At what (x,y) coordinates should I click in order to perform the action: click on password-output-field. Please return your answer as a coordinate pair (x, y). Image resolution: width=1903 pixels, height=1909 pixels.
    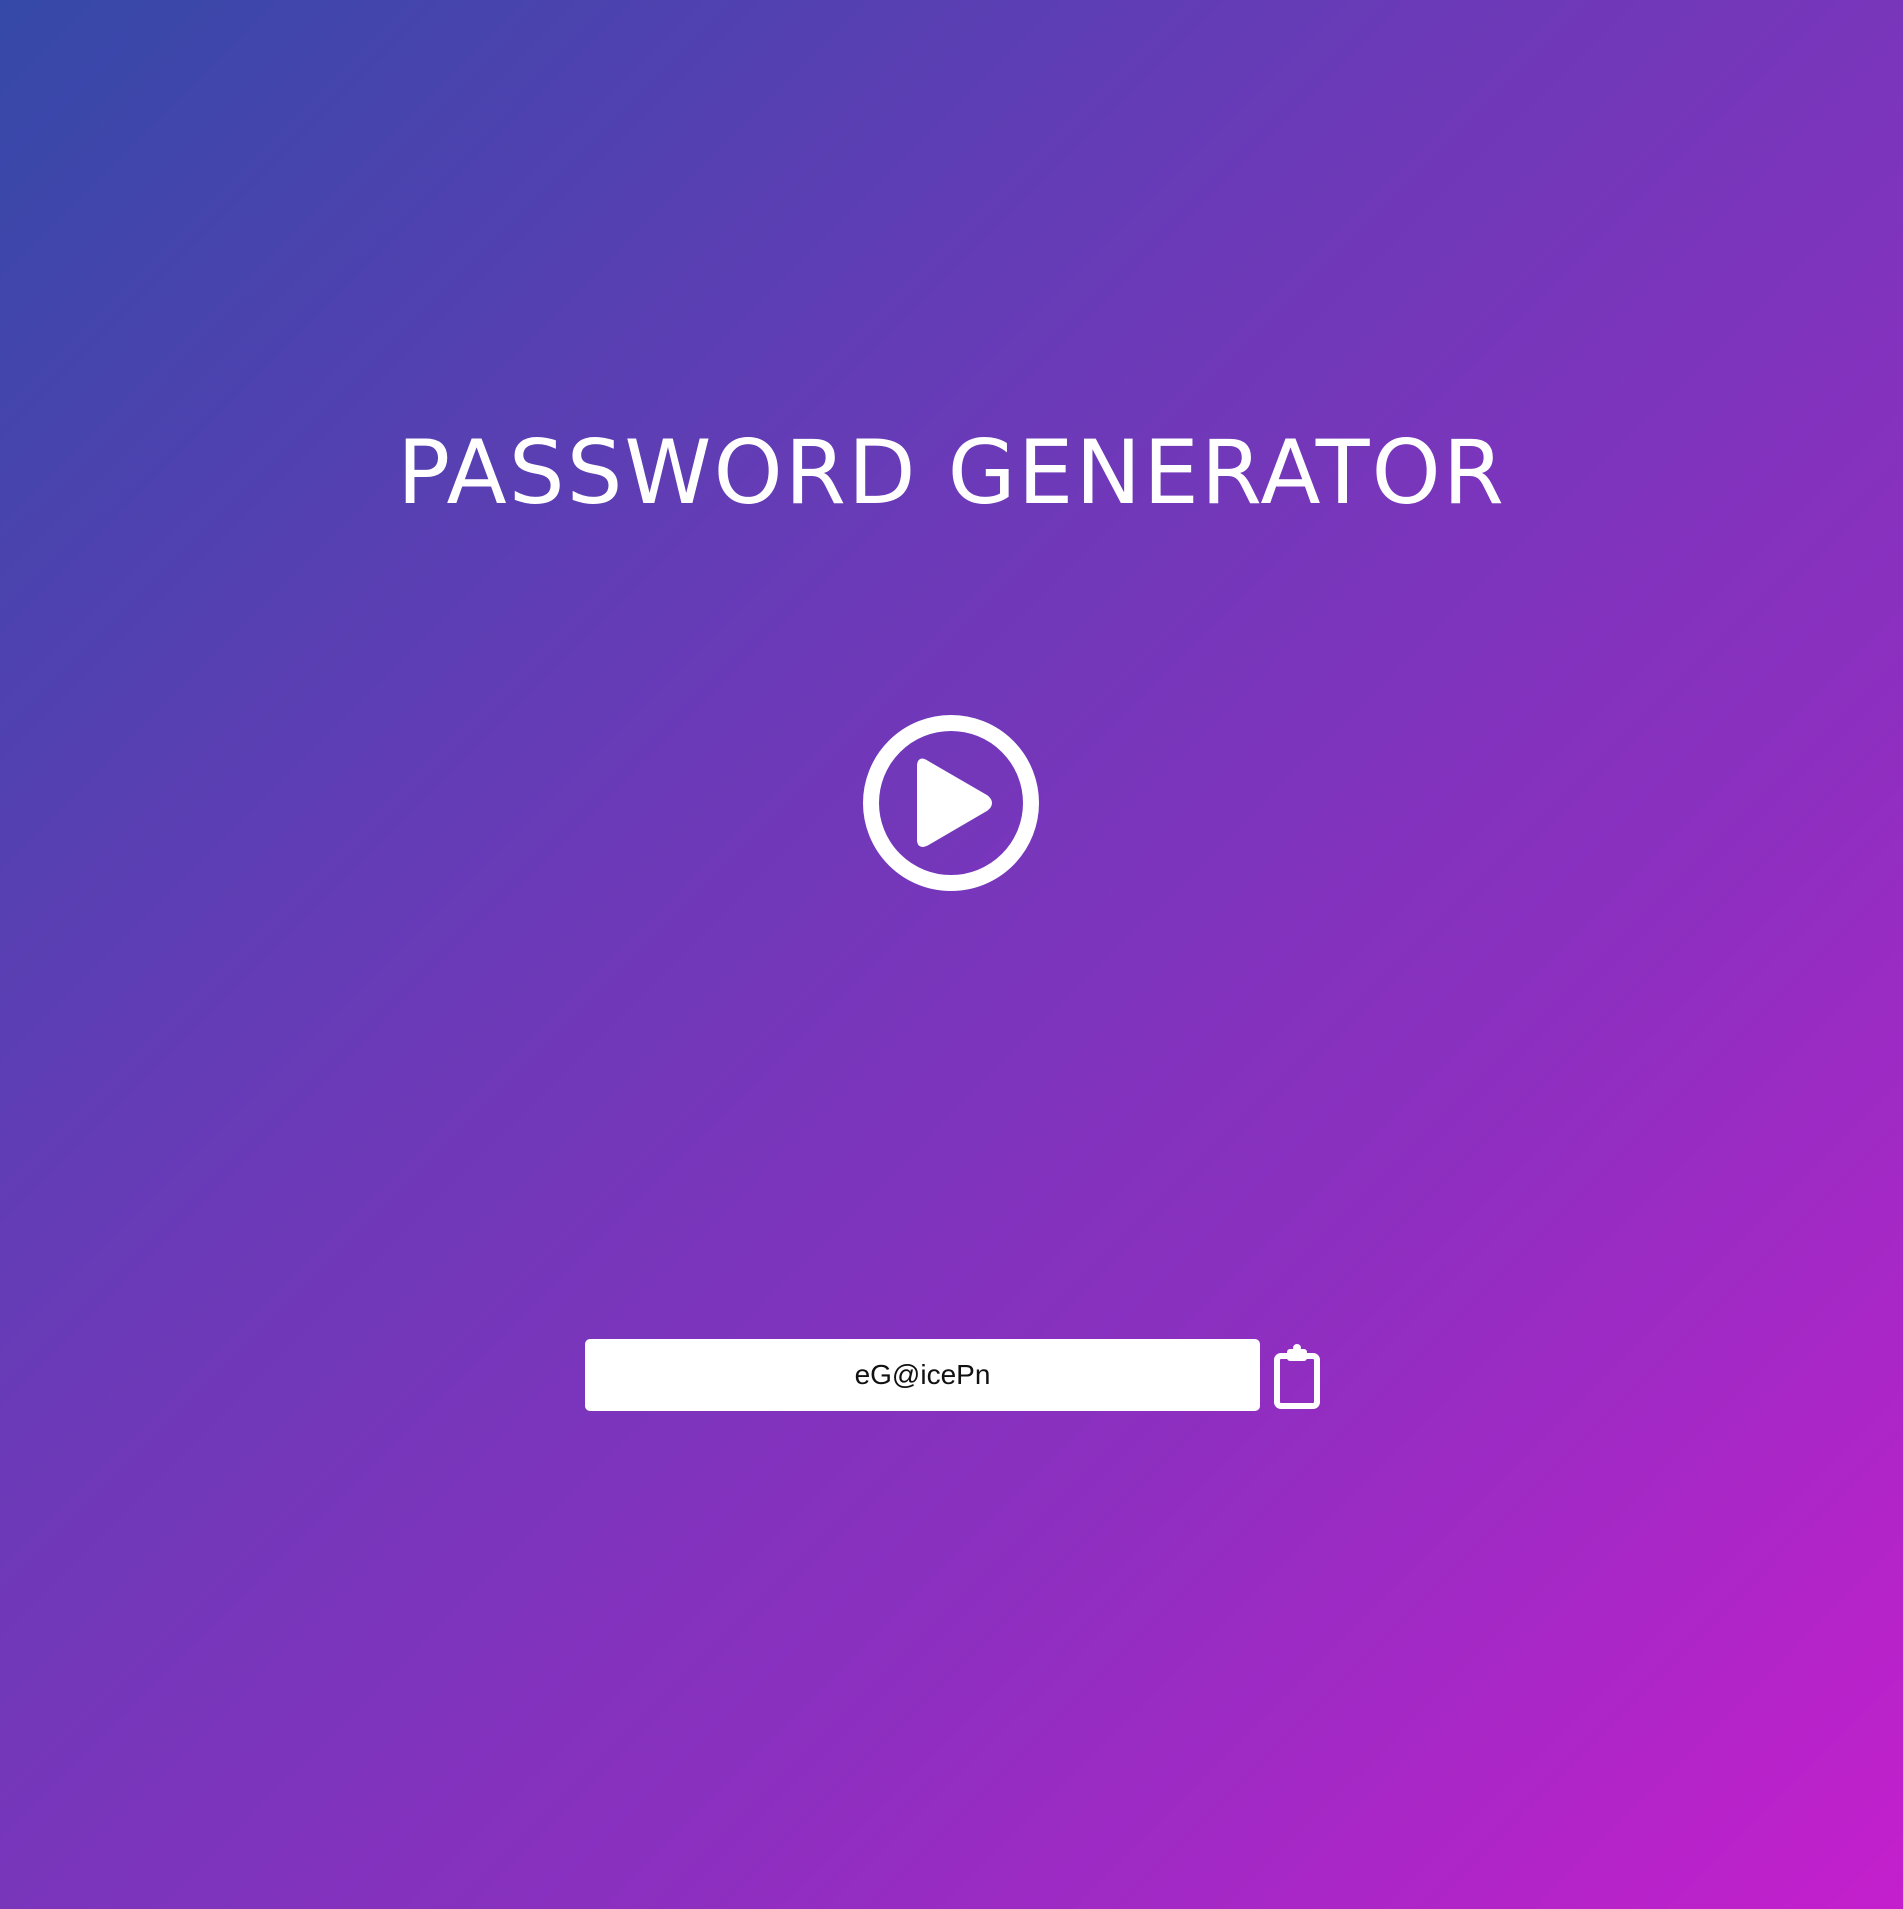
    Looking at the image, I should click on (922, 1375).